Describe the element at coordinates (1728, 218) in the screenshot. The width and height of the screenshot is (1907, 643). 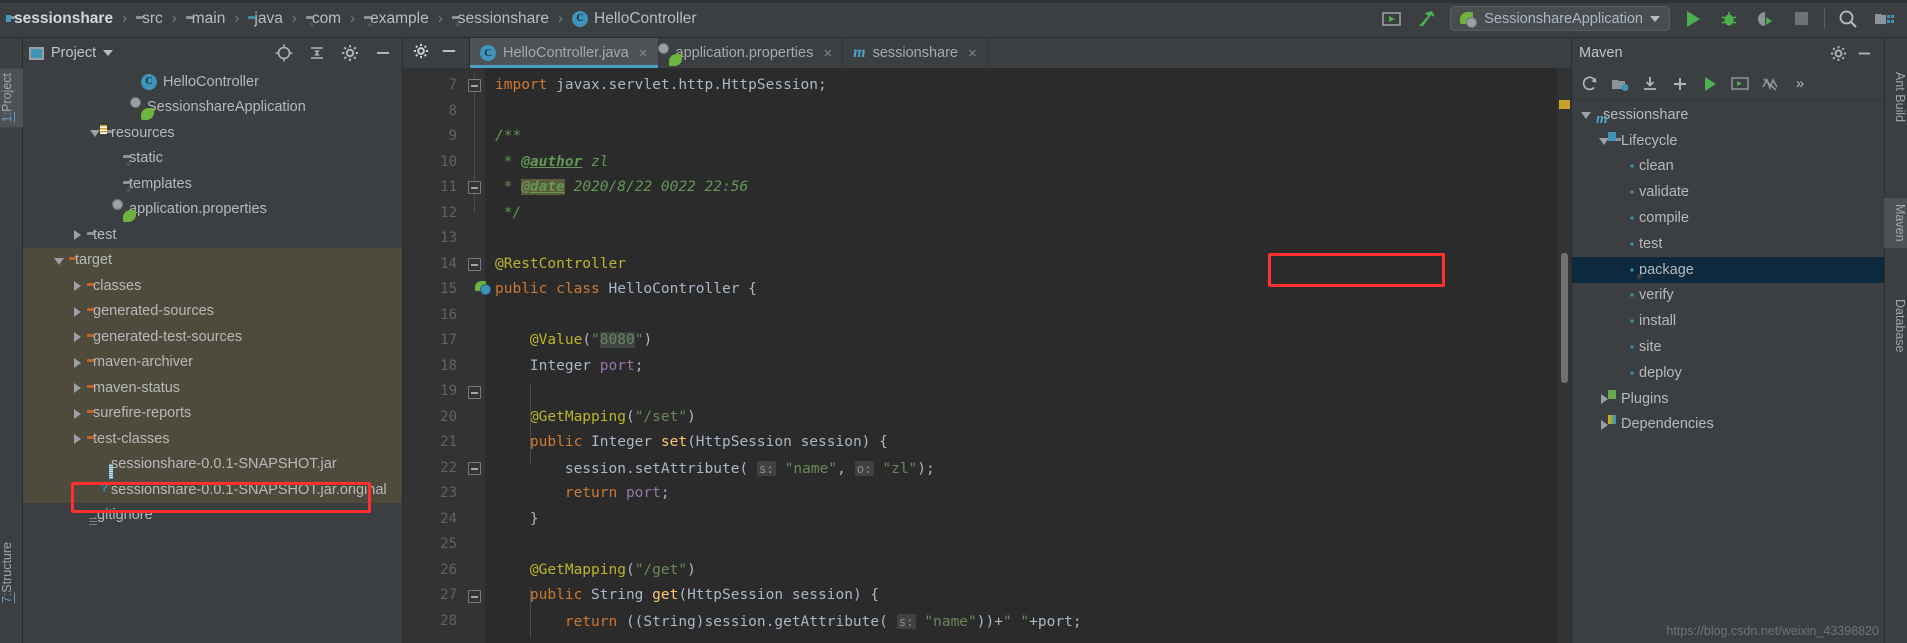
I see `maven-item-compile: compile` at that location.